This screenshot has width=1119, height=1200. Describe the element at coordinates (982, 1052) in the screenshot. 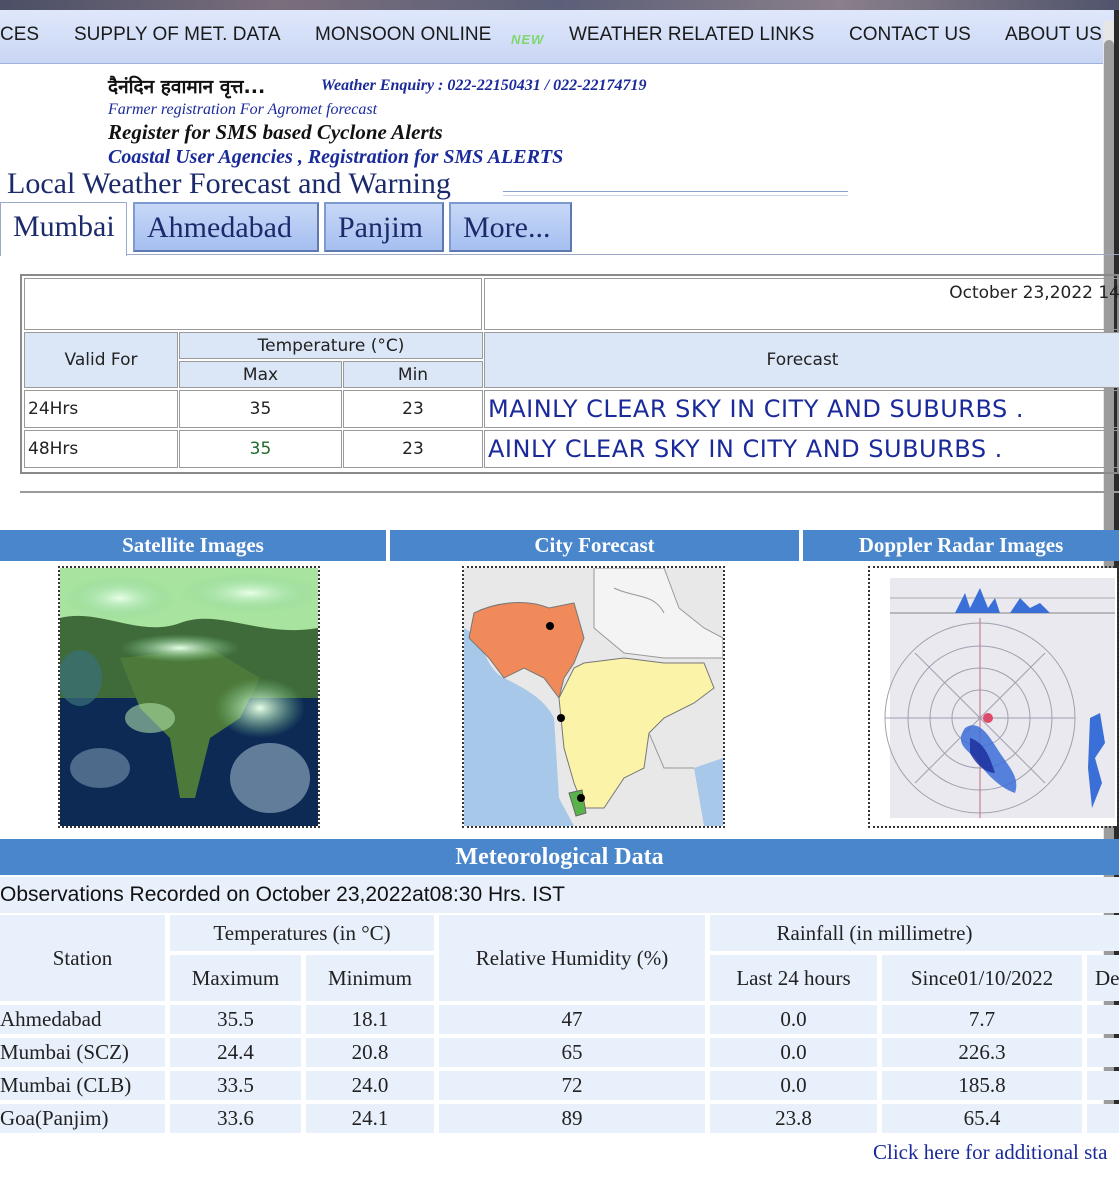

I see `meteo-cell-since: 226.3` at that location.